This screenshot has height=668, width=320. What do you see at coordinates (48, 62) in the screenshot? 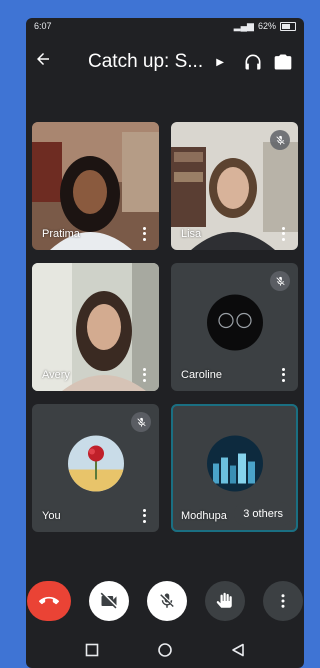
I see `back-arrow-icon` at bounding box center [48, 62].